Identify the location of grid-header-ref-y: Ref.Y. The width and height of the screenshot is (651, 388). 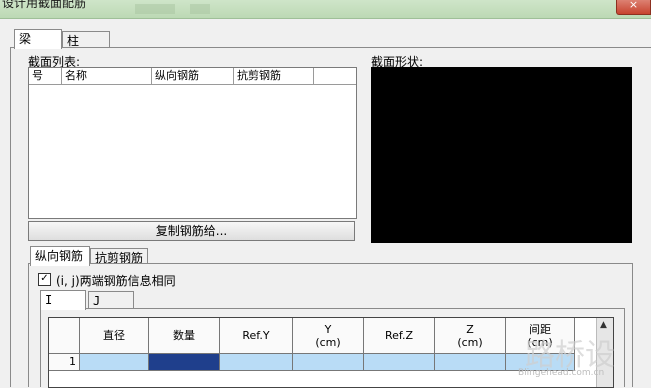
(256, 336).